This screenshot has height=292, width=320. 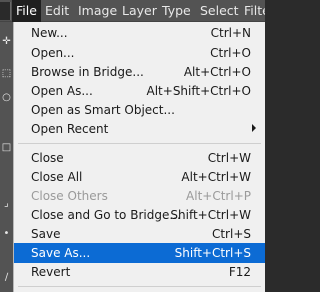 What do you see at coordinates (6, 41) in the screenshot?
I see `move-tool-icon: ✛` at bounding box center [6, 41].